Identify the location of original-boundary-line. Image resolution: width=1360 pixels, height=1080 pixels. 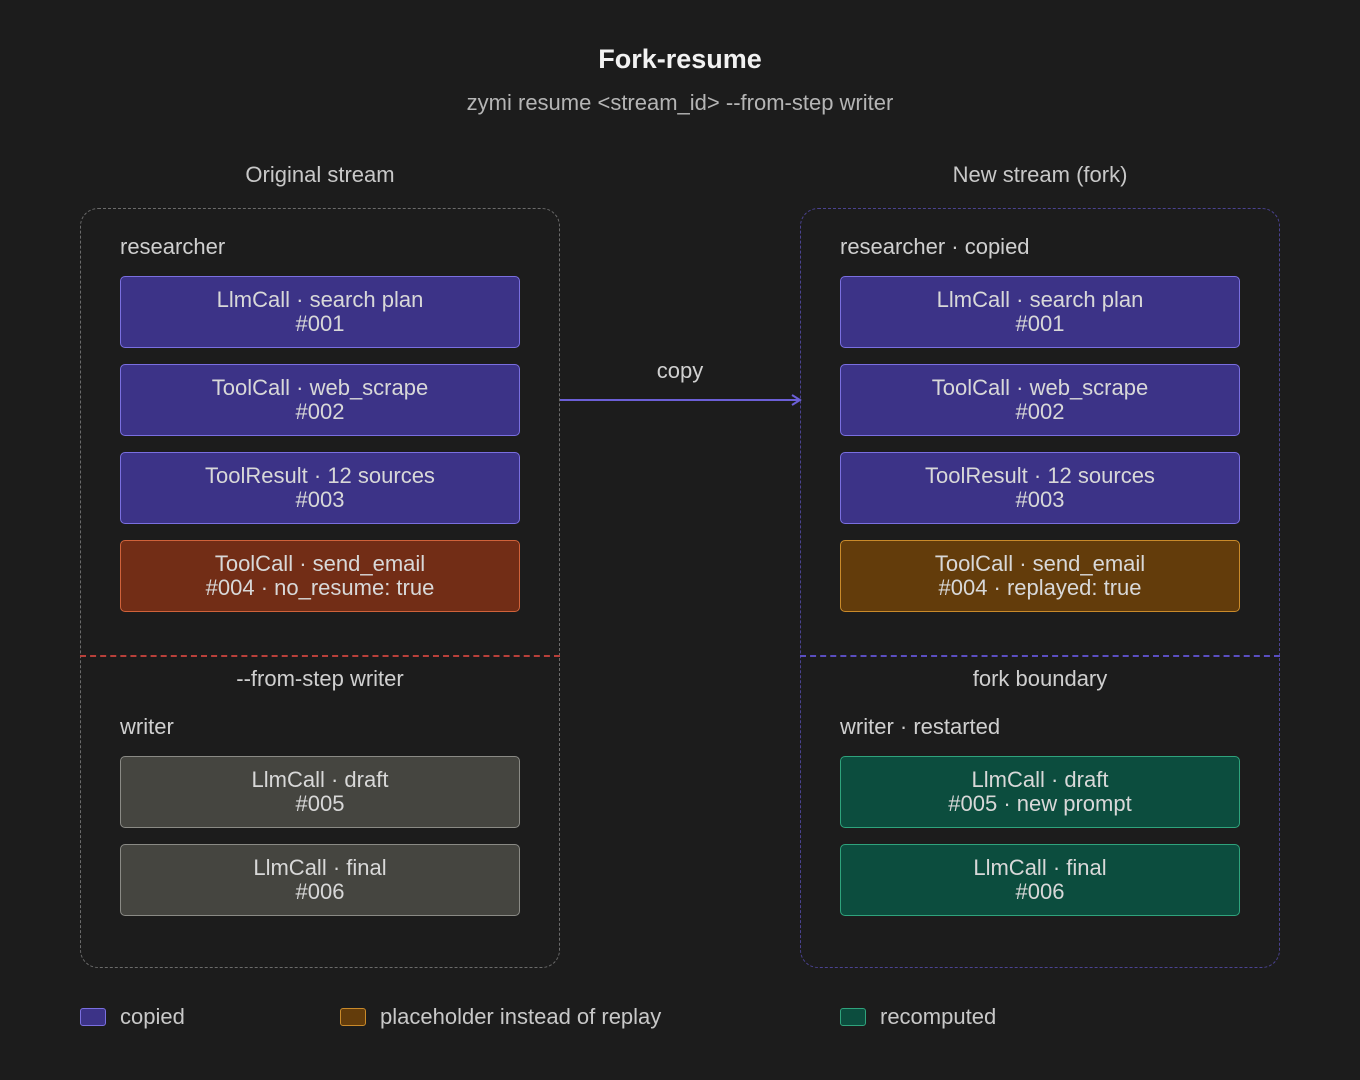
(320, 656).